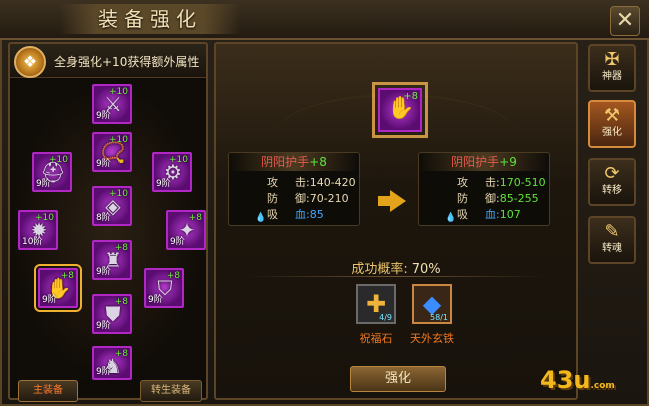 The width and height of the screenshot is (649, 406). What do you see at coordinates (612, 59) in the screenshot?
I see `artifact-icon: ✠` at bounding box center [612, 59].